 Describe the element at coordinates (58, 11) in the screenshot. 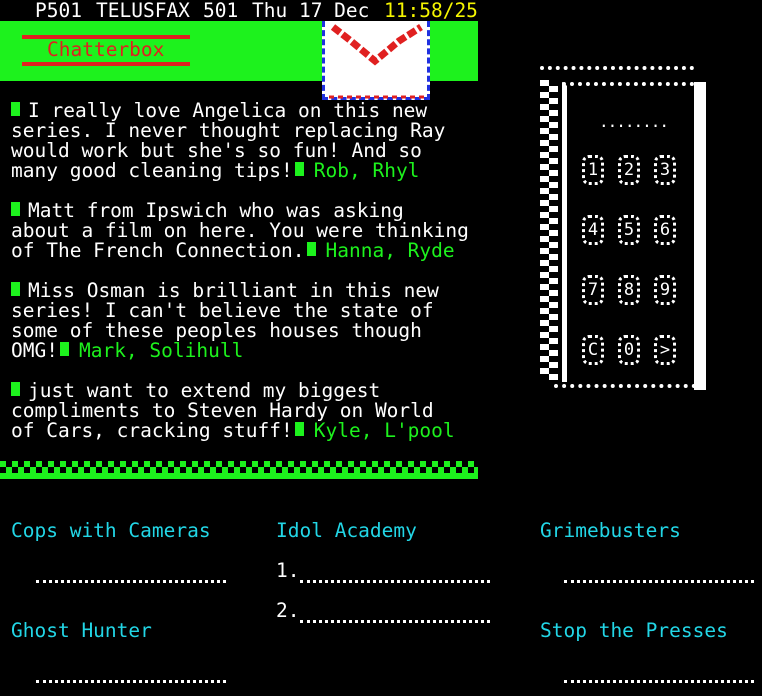

I see `header-page-number: P501` at that location.